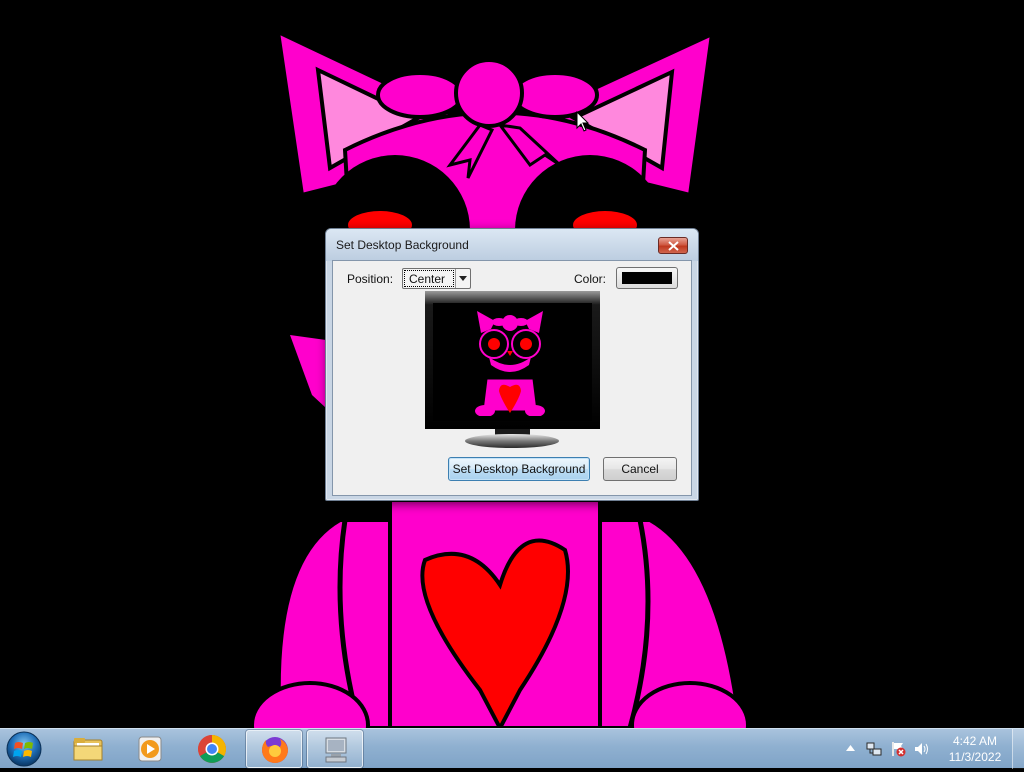  I want to click on network-icon, so click(874, 749).